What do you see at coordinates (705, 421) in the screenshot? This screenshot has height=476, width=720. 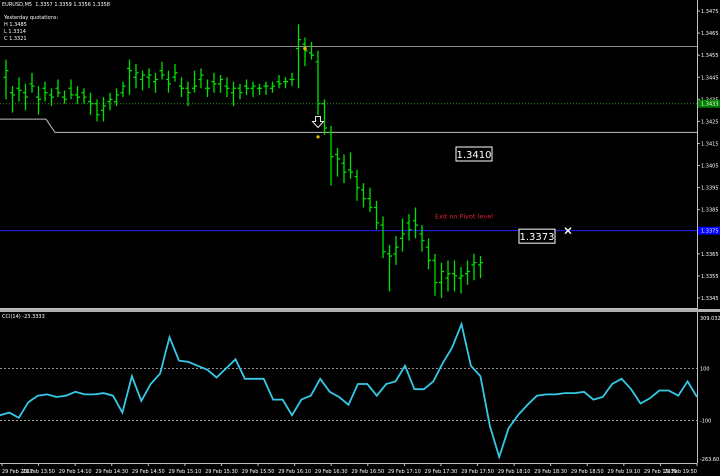 I see `cci-axis-label: -100` at bounding box center [705, 421].